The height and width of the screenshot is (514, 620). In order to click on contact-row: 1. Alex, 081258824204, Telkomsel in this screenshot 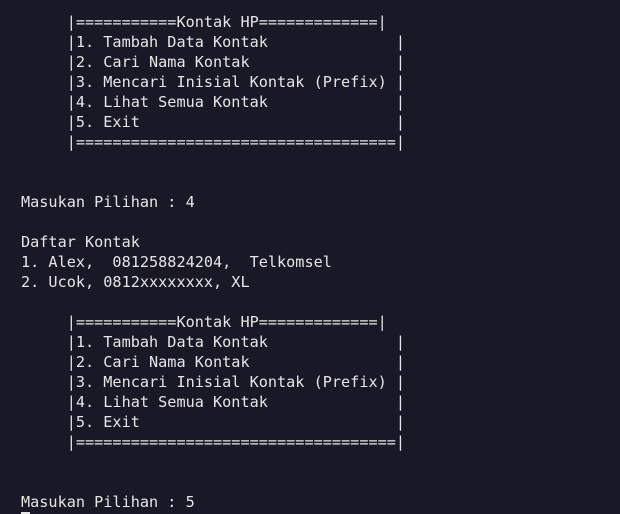, I will do `click(176, 262)`.